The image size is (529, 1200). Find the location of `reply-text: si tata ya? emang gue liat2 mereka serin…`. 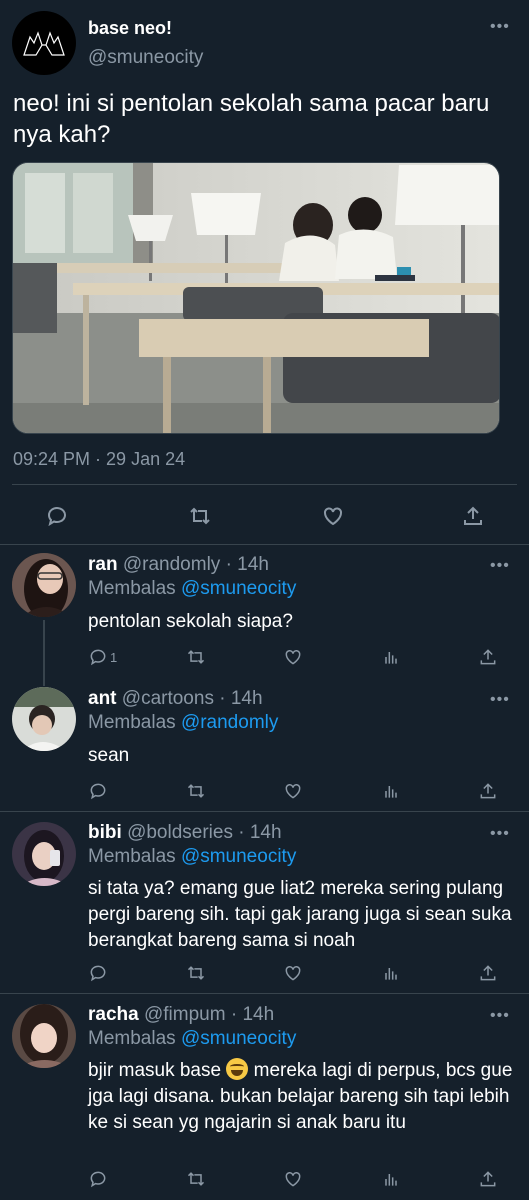

reply-text: si tata ya? emang gue liat2 mereka serin… is located at coordinates (300, 914).